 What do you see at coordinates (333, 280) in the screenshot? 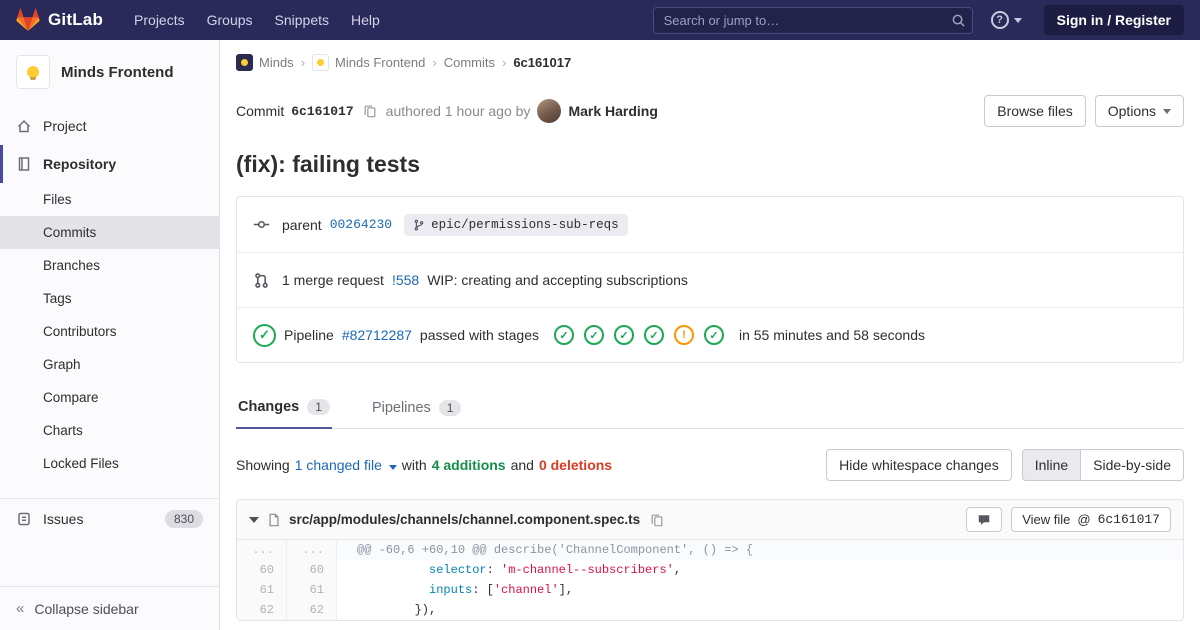
I see `mr-count-text: 1 merge request` at bounding box center [333, 280].